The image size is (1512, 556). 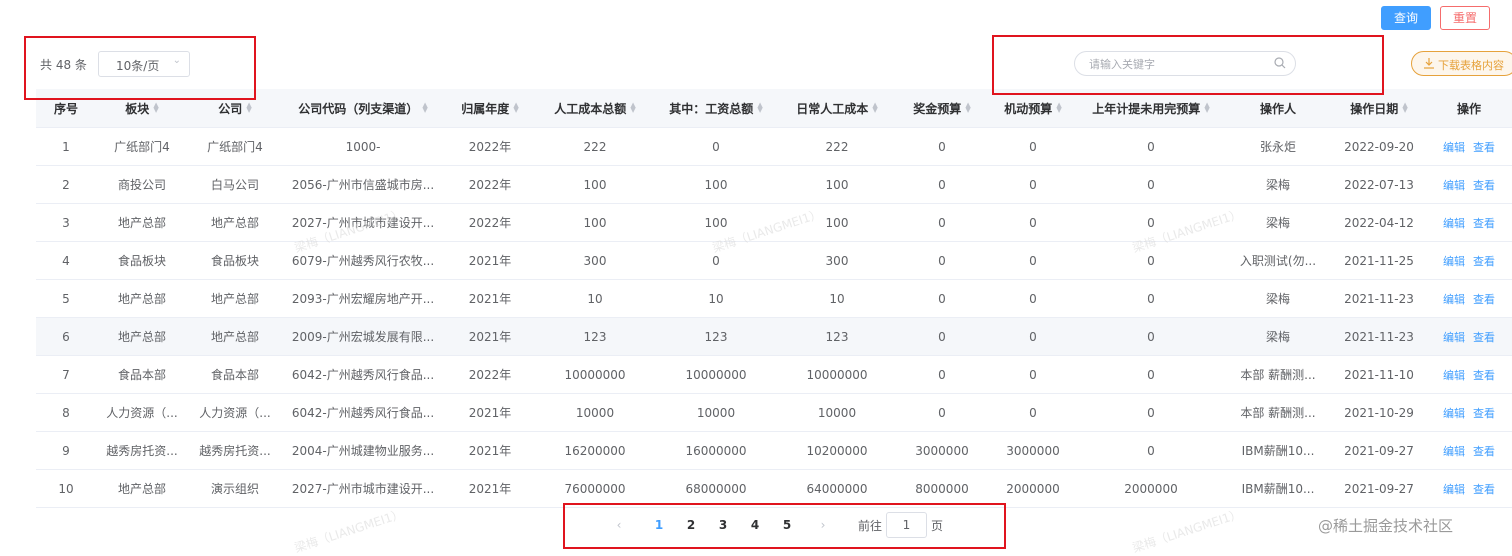 What do you see at coordinates (837, 184) in the screenshot?
I see `table-cell: 100` at bounding box center [837, 184].